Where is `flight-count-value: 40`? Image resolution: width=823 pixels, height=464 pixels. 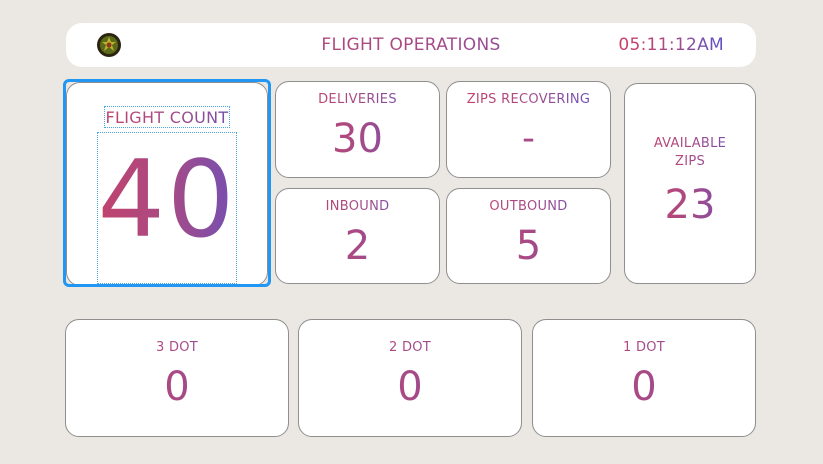 flight-count-value: 40 is located at coordinates (167, 200).